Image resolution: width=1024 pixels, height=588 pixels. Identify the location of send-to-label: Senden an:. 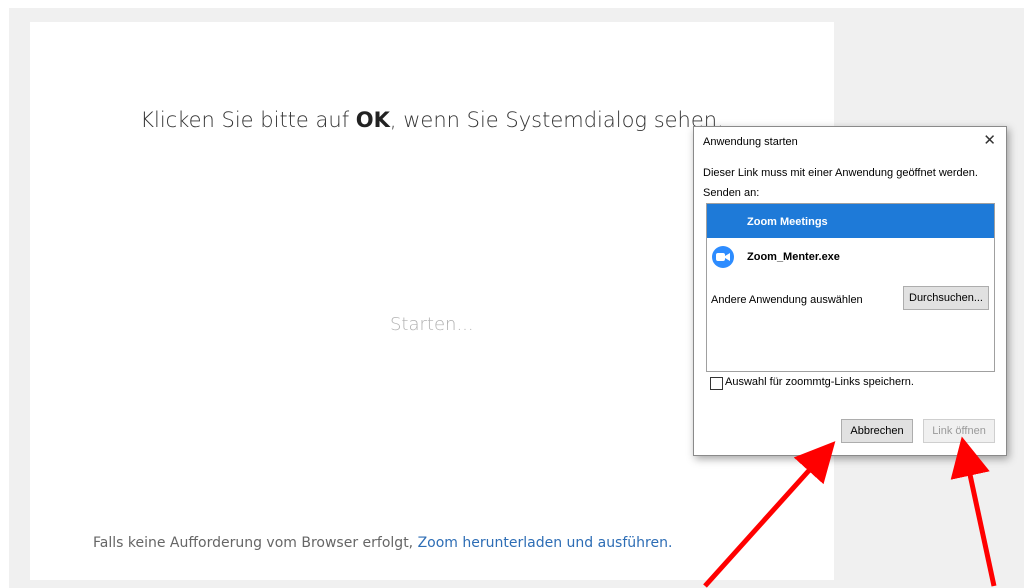
(731, 193).